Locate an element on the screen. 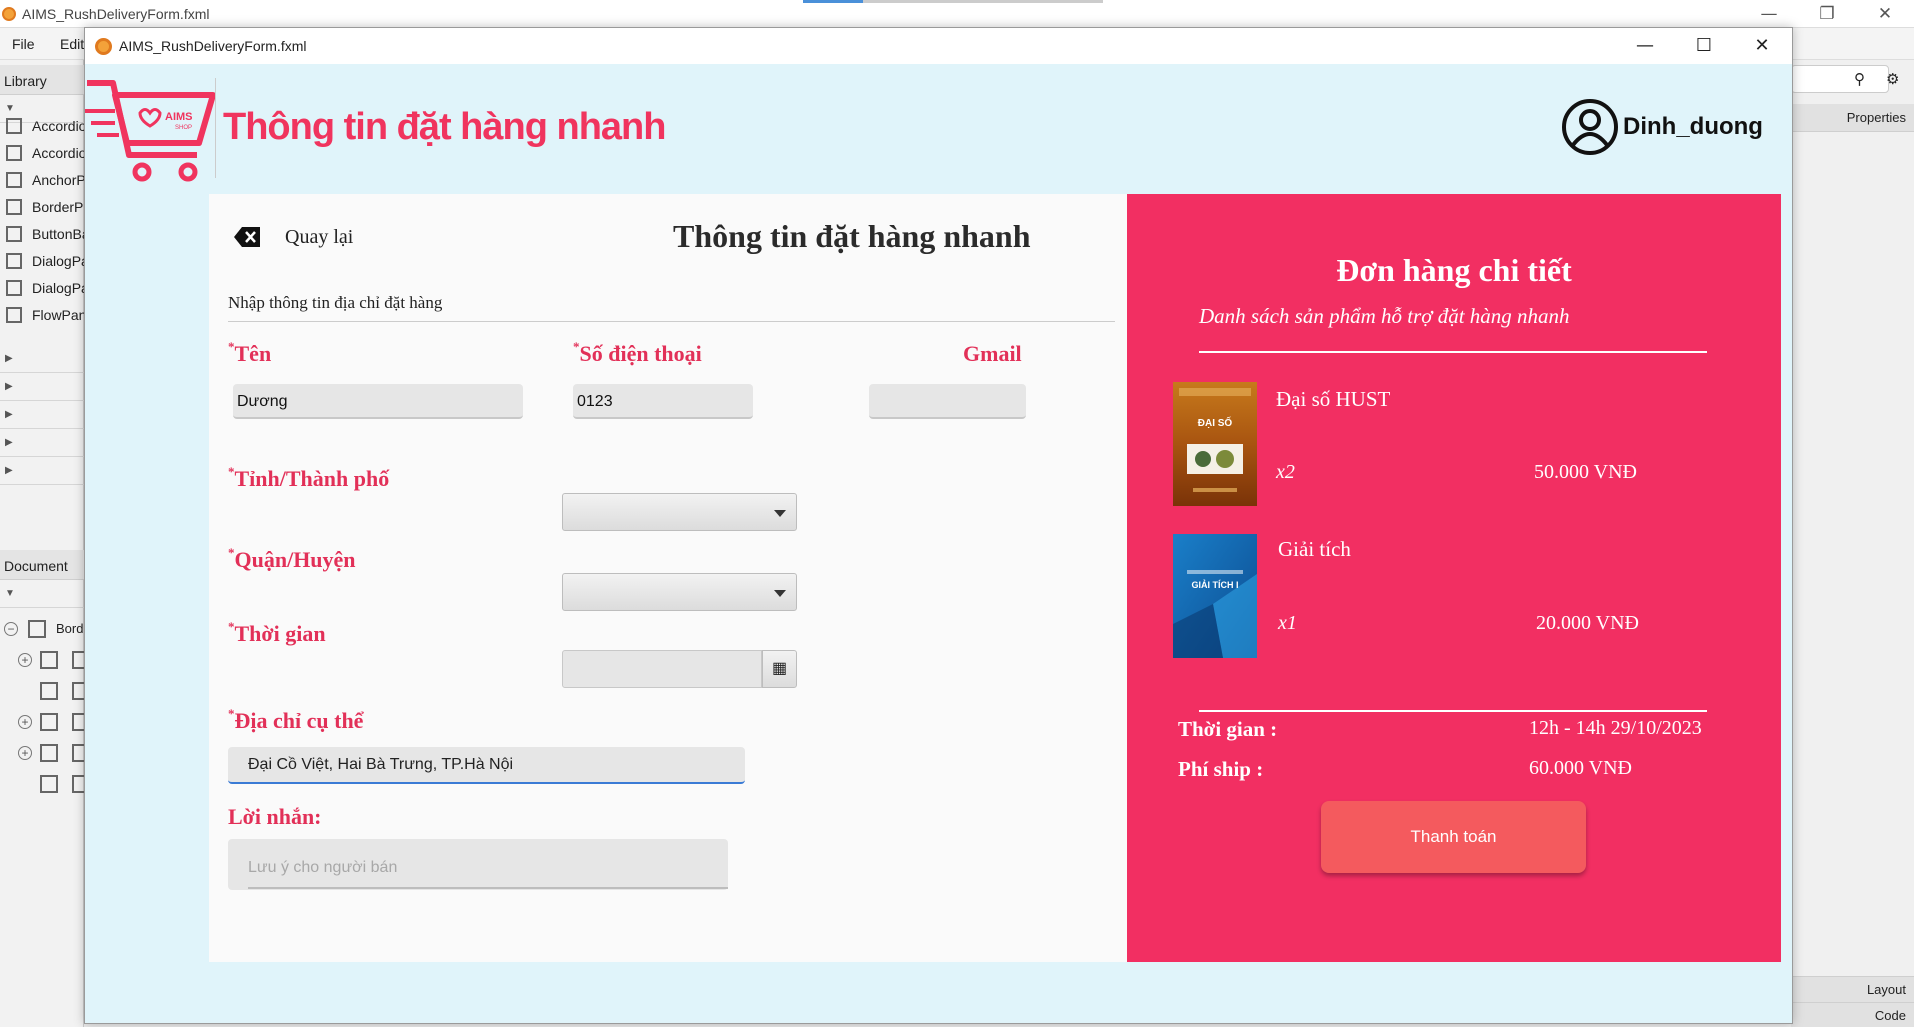 The width and height of the screenshot is (1914, 1027). order-divider is located at coordinates (1453, 711).